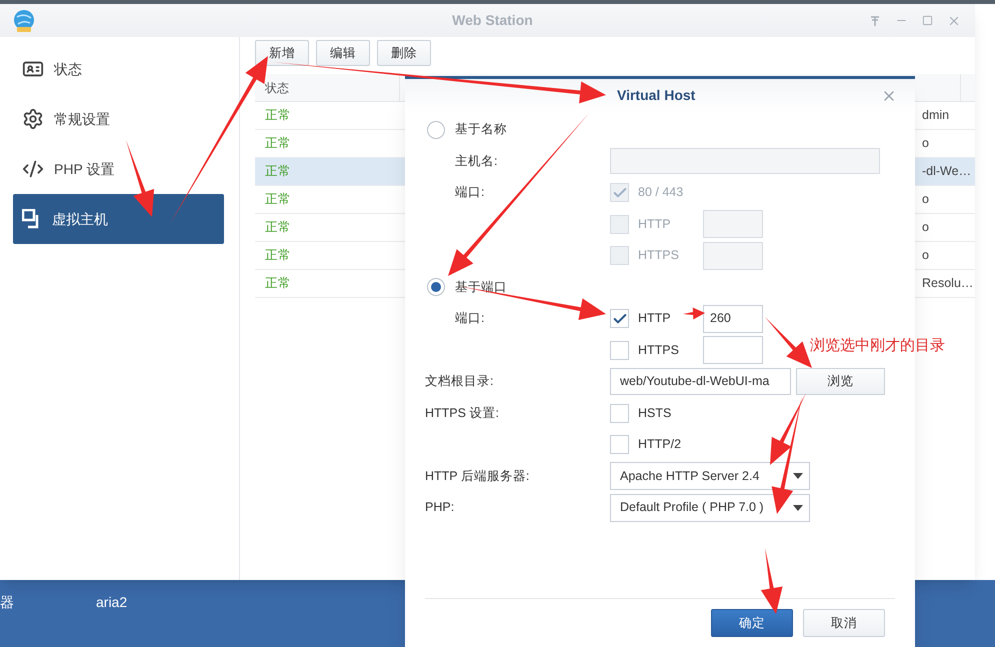  What do you see at coordinates (877, 346) in the screenshot?
I see `annotation-text: 浏览选中刚才的目录` at bounding box center [877, 346].